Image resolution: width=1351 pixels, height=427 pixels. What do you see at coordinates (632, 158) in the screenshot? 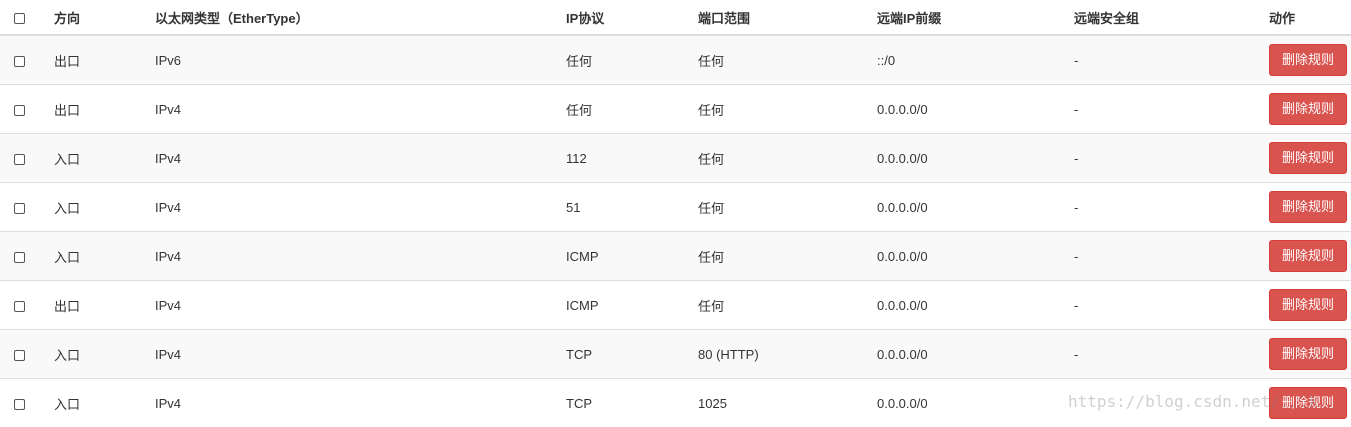
I see `cell-ip-protocol: 112` at bounding box center [632, 158].